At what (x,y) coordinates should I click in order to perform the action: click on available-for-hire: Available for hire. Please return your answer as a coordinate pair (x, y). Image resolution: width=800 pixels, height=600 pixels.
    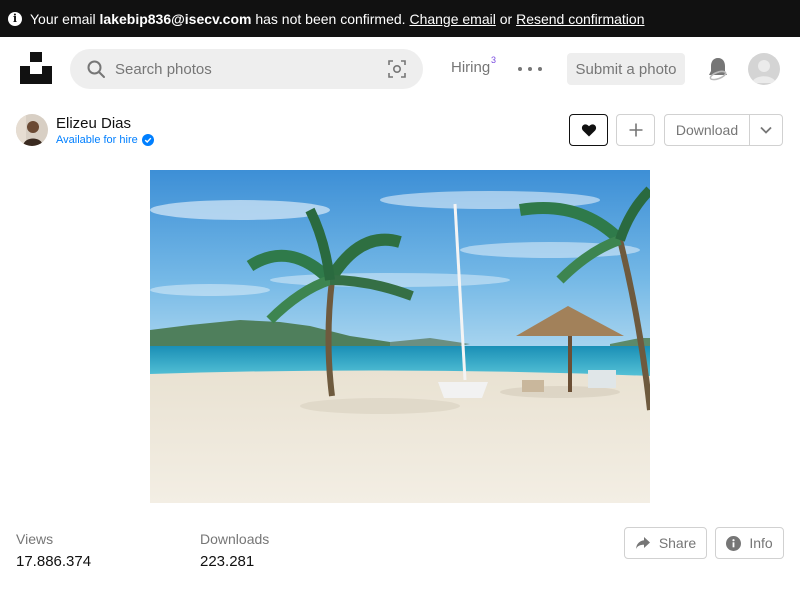
    Looking at the image, I should click on (105, 140).